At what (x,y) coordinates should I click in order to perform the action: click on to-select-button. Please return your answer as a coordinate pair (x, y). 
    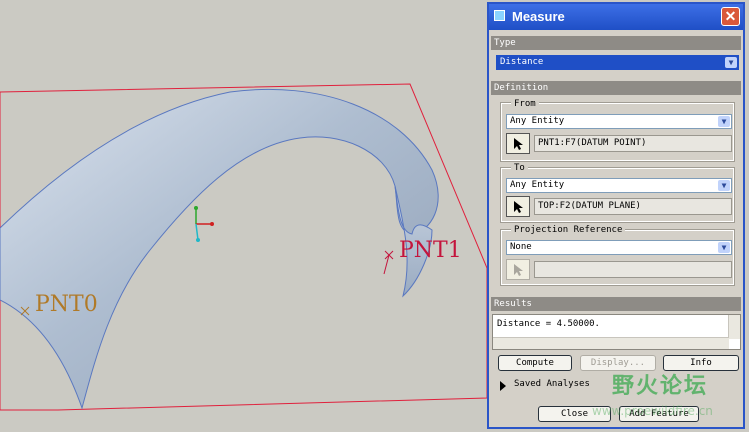
    Looking at the image, I should click on (518, 206).